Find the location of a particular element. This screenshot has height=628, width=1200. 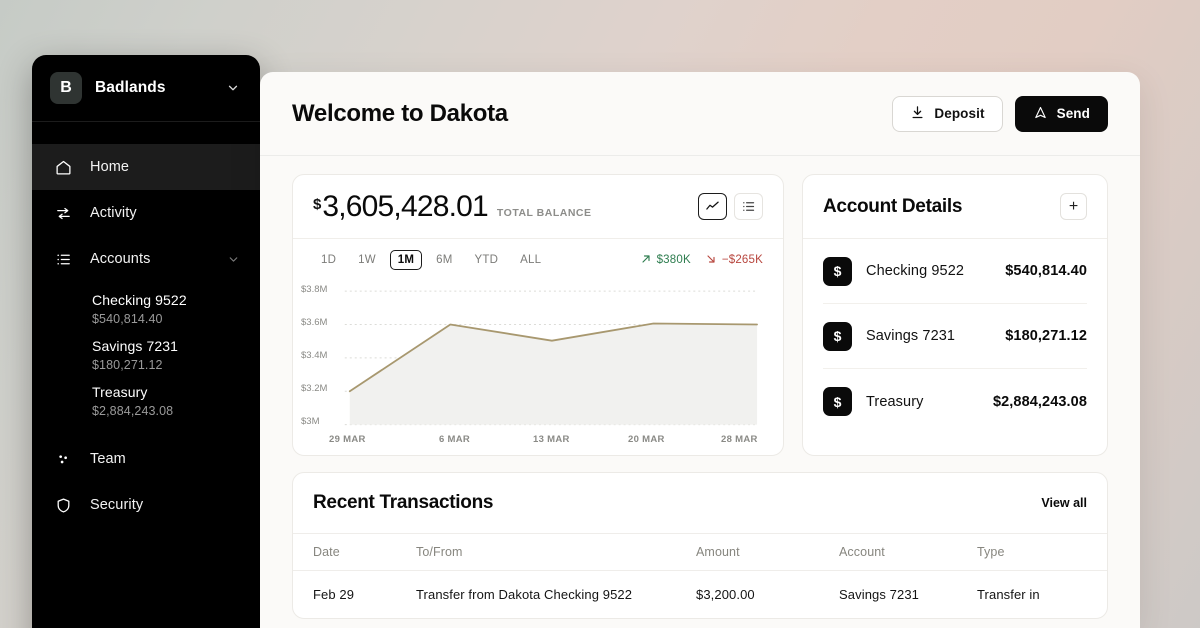

workspace-switcher: B Badlands is located at coordinates (146, 88).